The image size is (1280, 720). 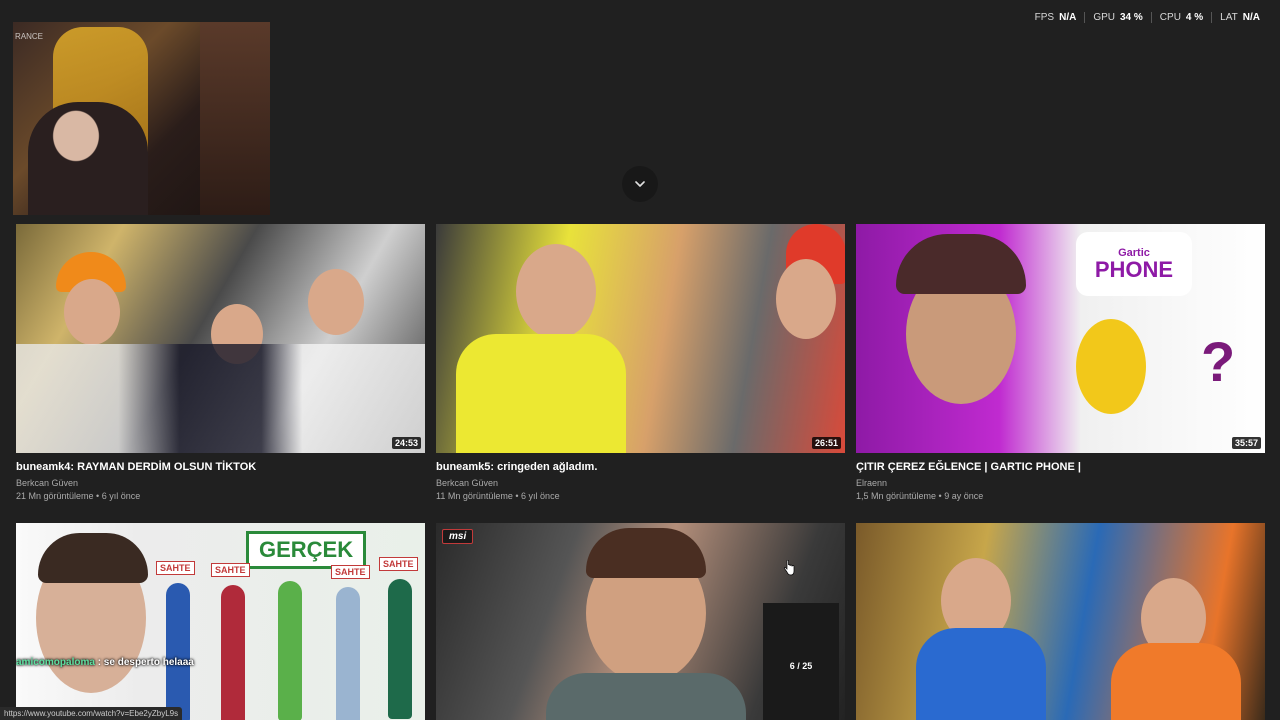 What do you see at coordinates (474, 496) in the screenshot?
I see `view-count: 11 Mn görüntüleme` at bounding box center [474, 496].